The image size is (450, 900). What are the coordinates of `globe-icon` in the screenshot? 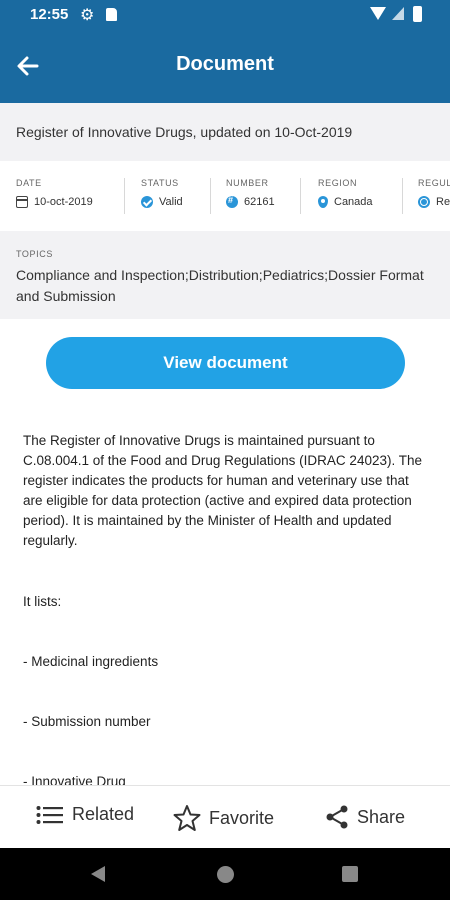 It's located at (424, 202).